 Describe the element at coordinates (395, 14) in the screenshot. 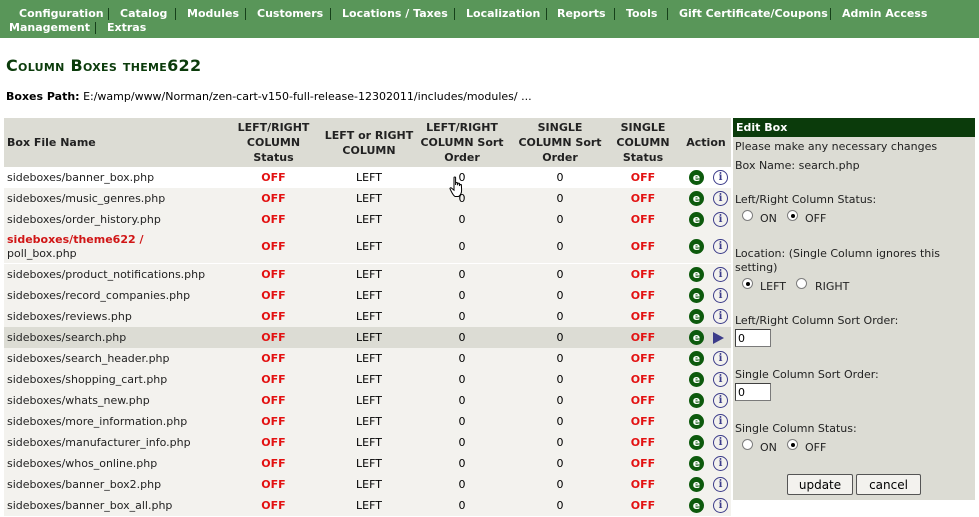

I see `menu-locations-taxes: Locations / Taxes` at that location.